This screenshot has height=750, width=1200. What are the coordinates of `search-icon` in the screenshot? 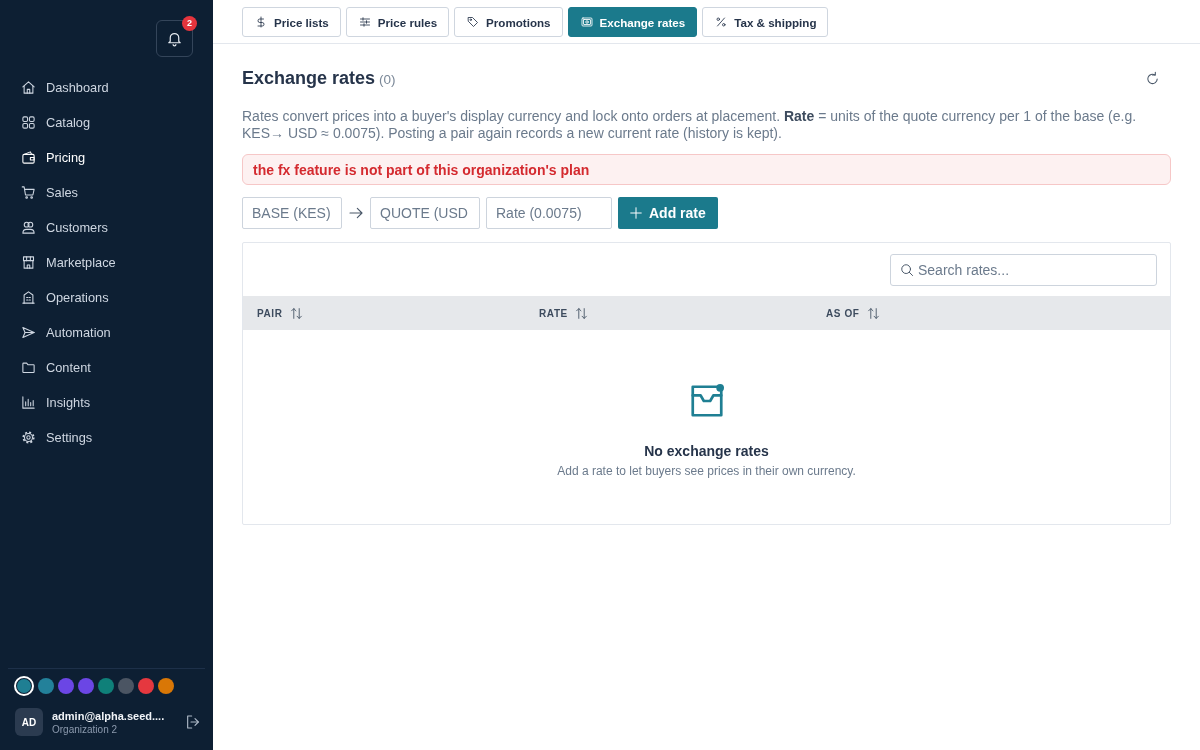 It's located at (907, 269).